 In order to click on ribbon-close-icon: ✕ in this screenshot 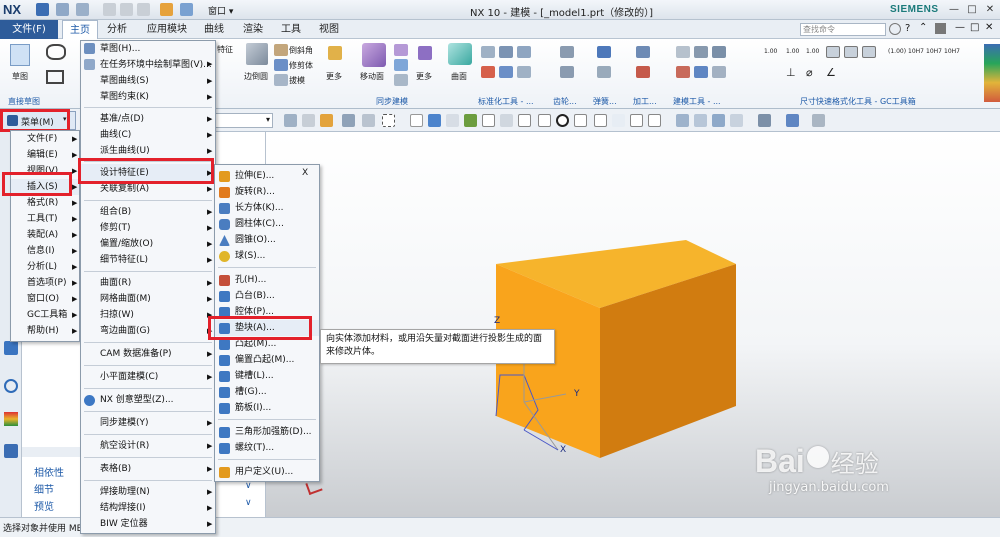, I will do `click(989, 27)`.